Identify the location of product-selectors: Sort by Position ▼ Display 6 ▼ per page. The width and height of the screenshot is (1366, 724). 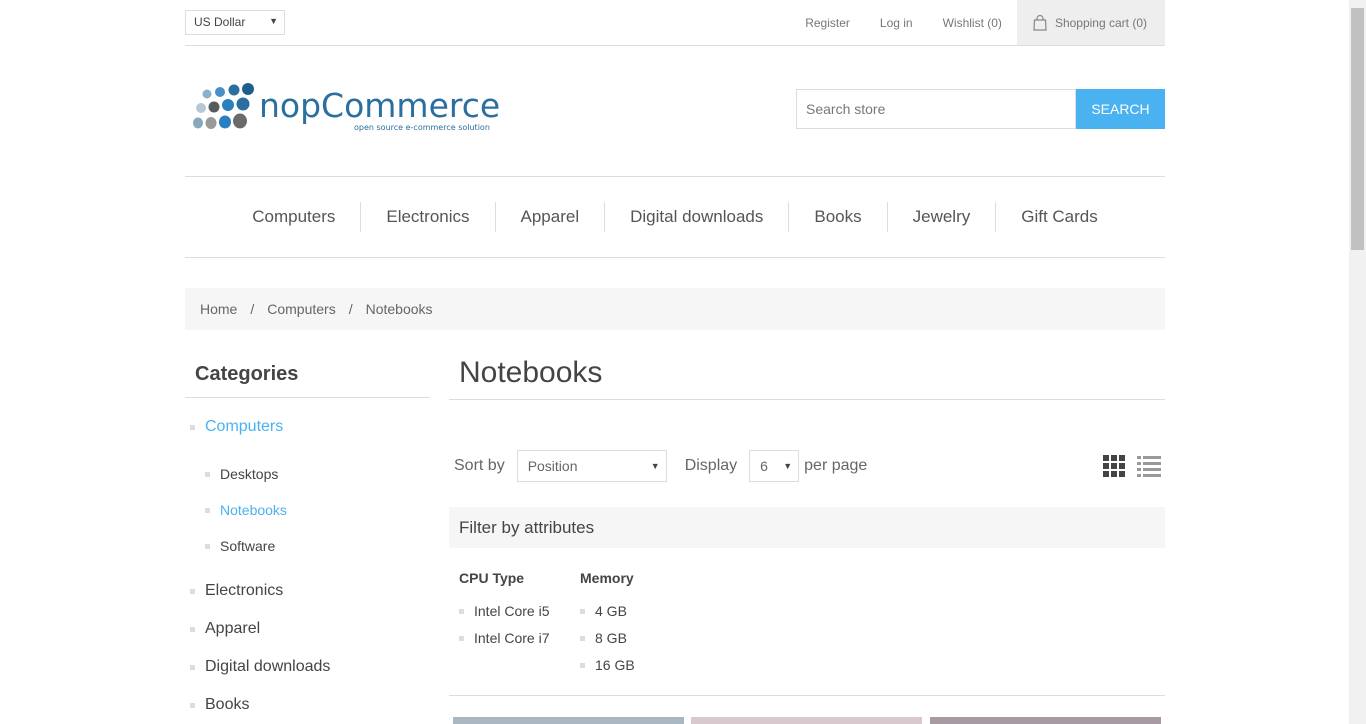
(807, 466).